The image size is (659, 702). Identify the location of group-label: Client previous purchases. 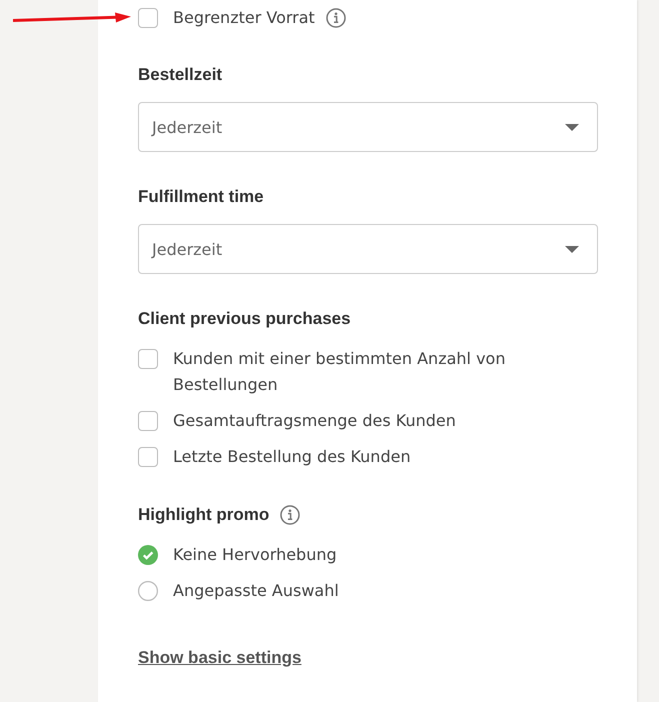
(244, 319).